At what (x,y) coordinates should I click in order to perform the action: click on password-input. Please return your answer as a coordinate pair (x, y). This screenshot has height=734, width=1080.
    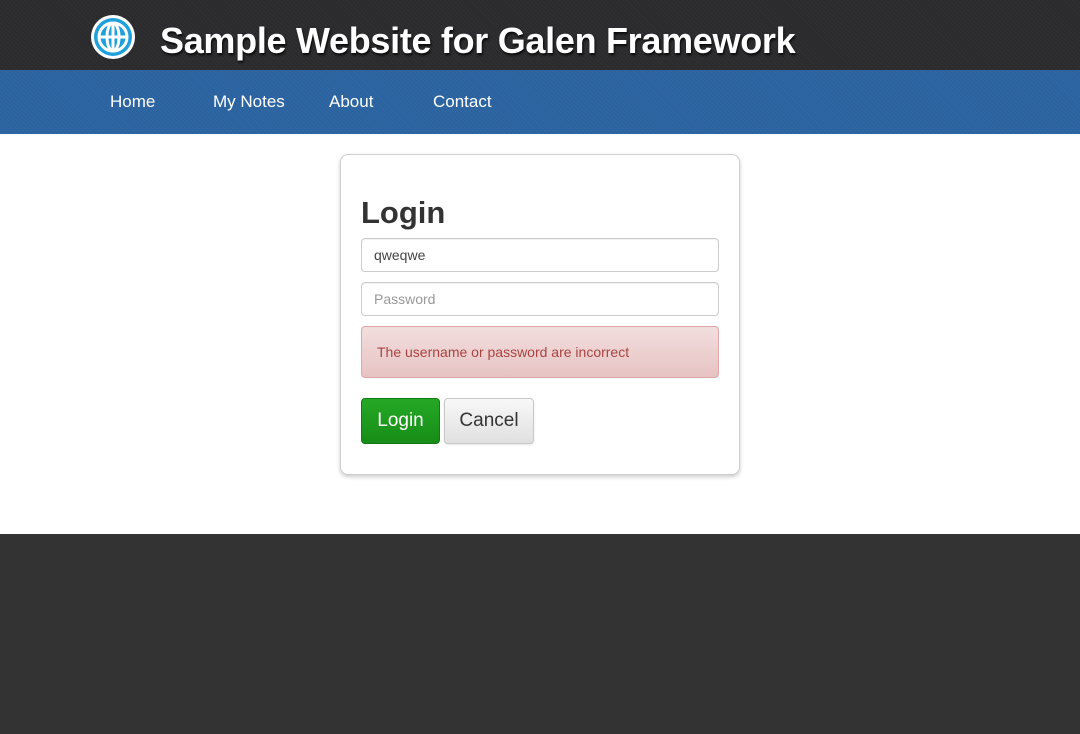
    Looking at the image, I should click on (540, 299).